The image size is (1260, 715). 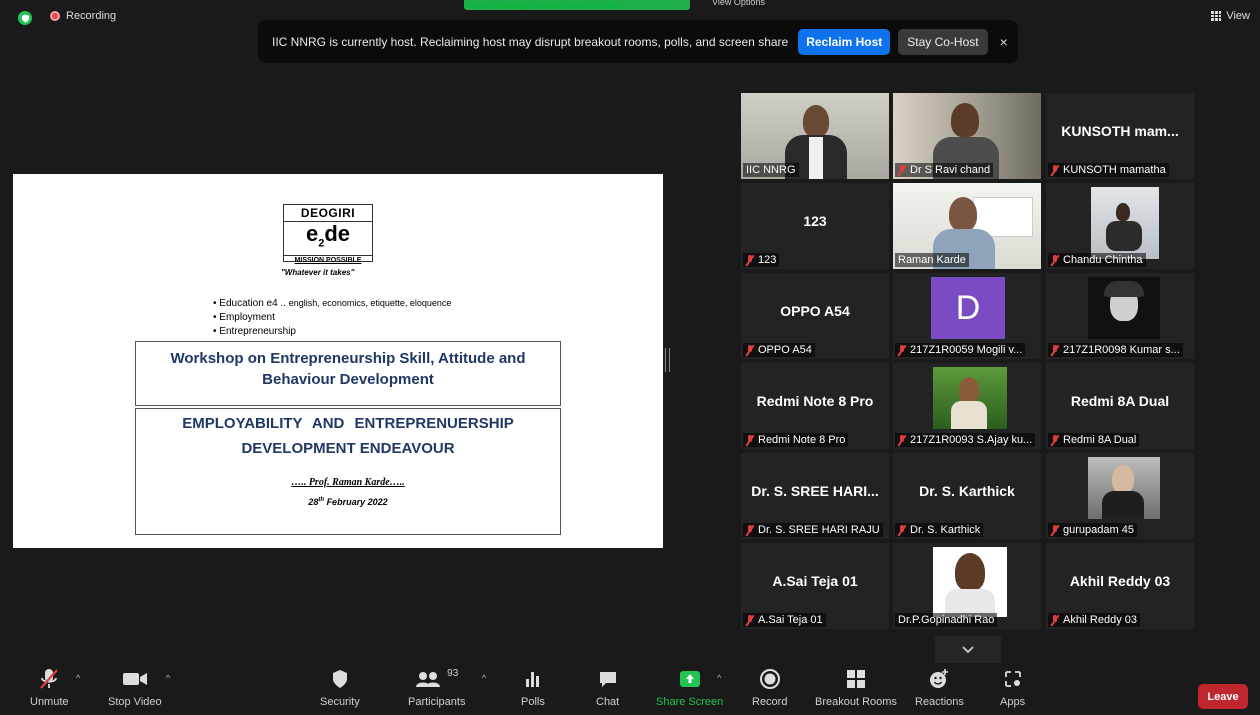 I want to click on deogiri-e2de-logo: DEOGIRI e2de MISSION POSSIBLE, so click(x=328, y=234).